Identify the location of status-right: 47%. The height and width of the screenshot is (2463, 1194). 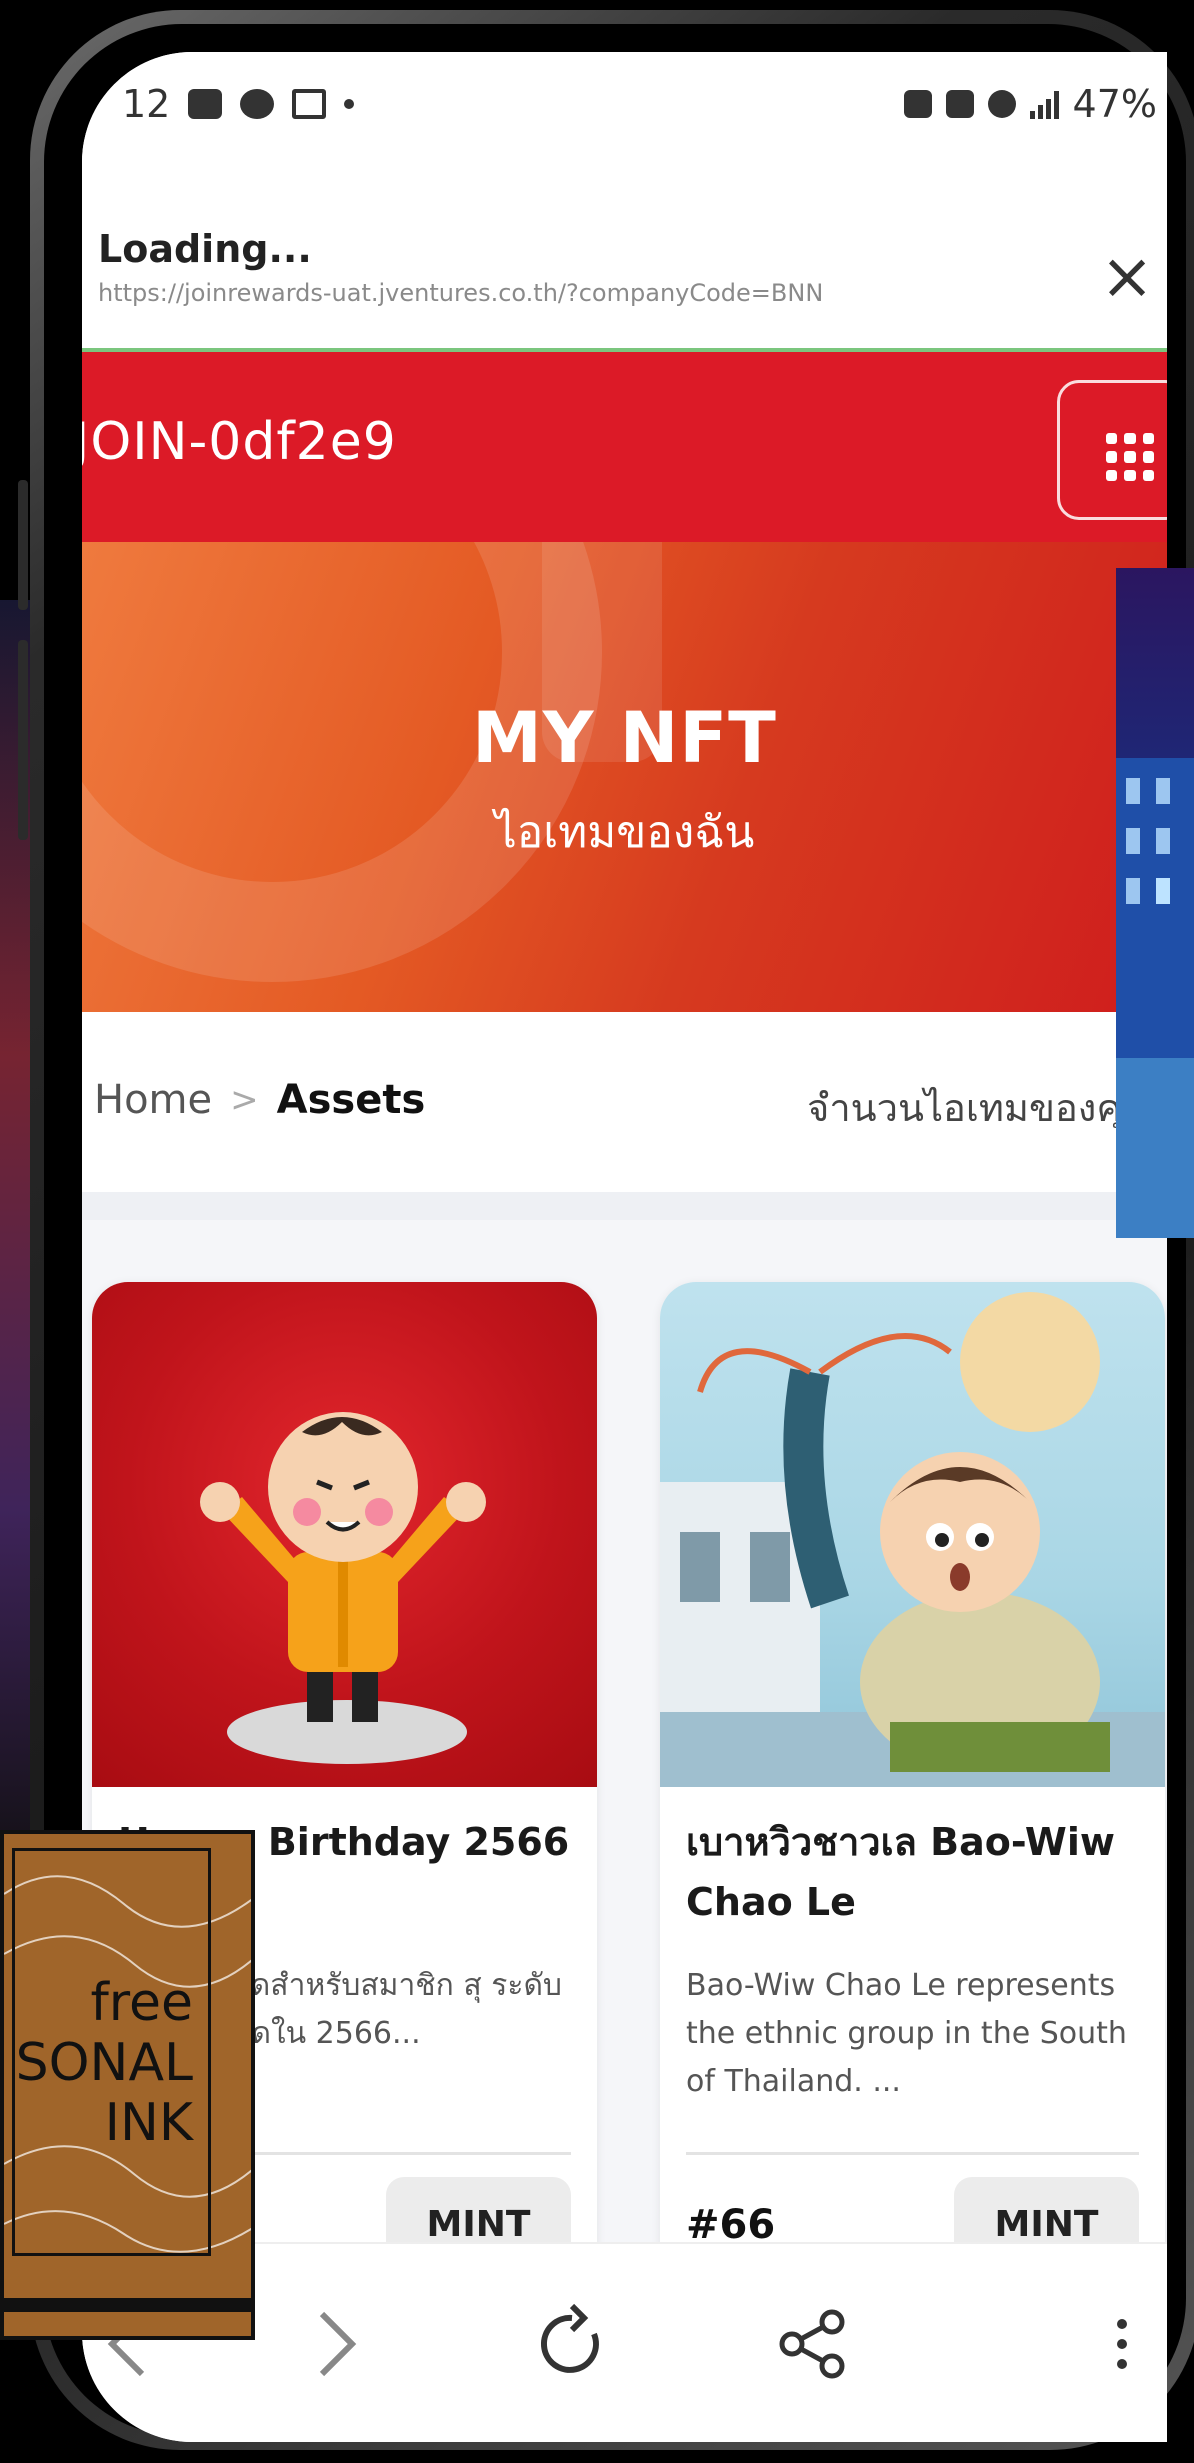
(1030, 104).